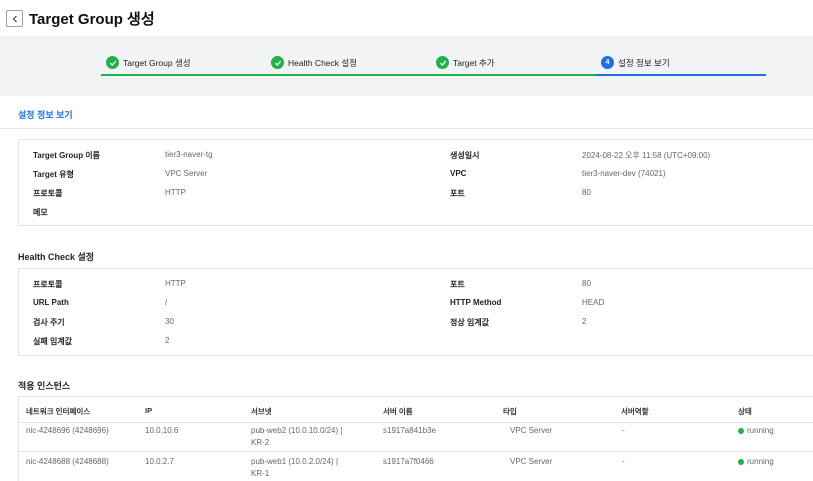  Describe the element at coordinates (406, 112) in the screenshot. I see `section-header: 설정 정보 보기` at that location.